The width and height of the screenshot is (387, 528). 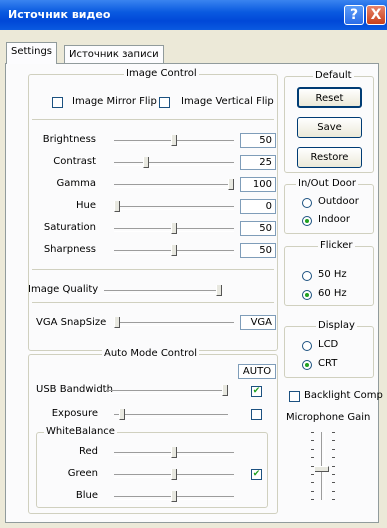 I want to click on reset-button: Reset, so click(x=329, y=97).